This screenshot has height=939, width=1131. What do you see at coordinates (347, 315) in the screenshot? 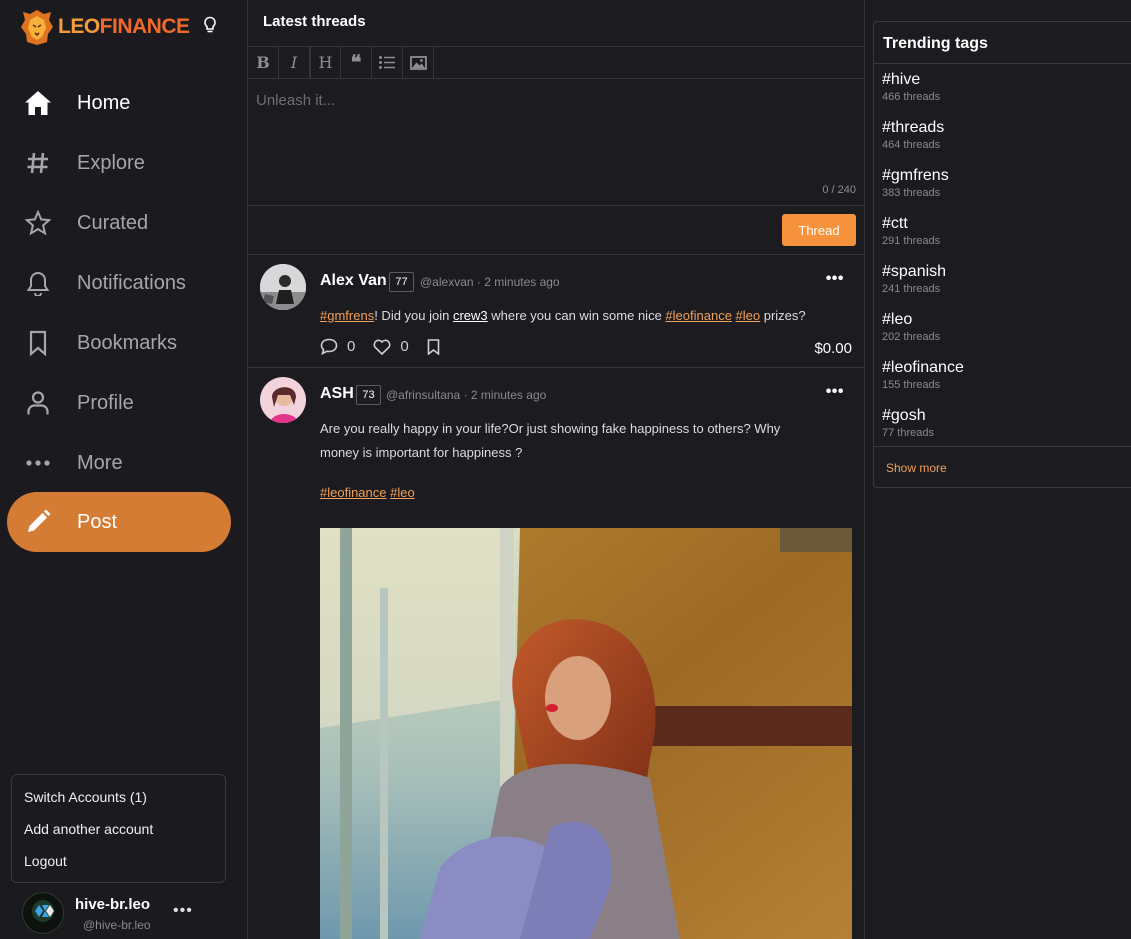
I see `hashtag-link: #gmfrens` at bounding box center [347, 315].